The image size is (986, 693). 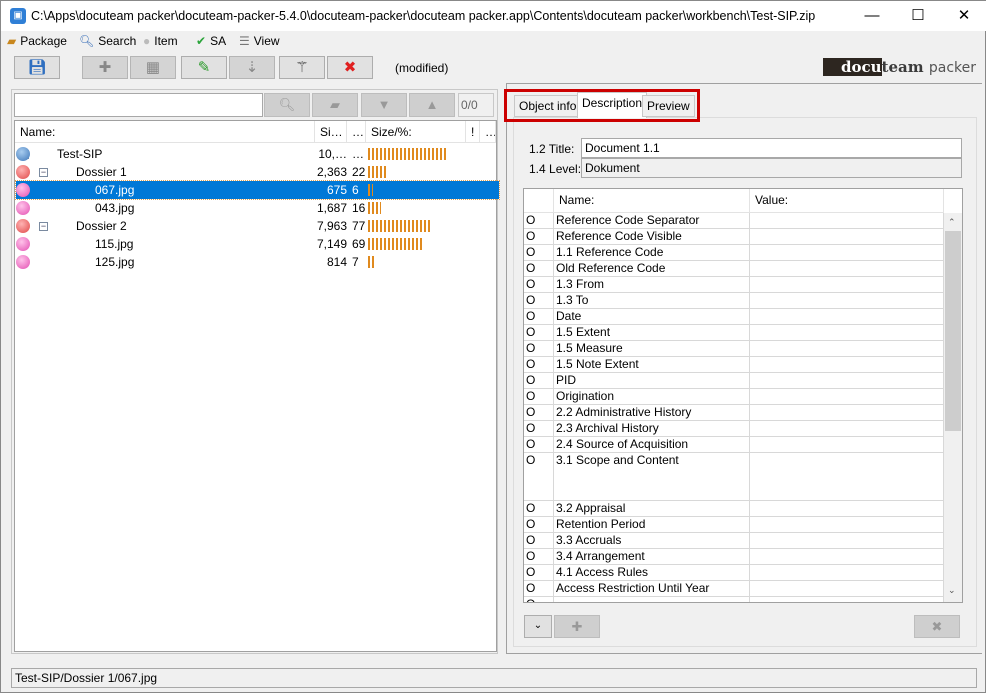 I want to click on app-icon: ▣, so click(x=18, y=16).